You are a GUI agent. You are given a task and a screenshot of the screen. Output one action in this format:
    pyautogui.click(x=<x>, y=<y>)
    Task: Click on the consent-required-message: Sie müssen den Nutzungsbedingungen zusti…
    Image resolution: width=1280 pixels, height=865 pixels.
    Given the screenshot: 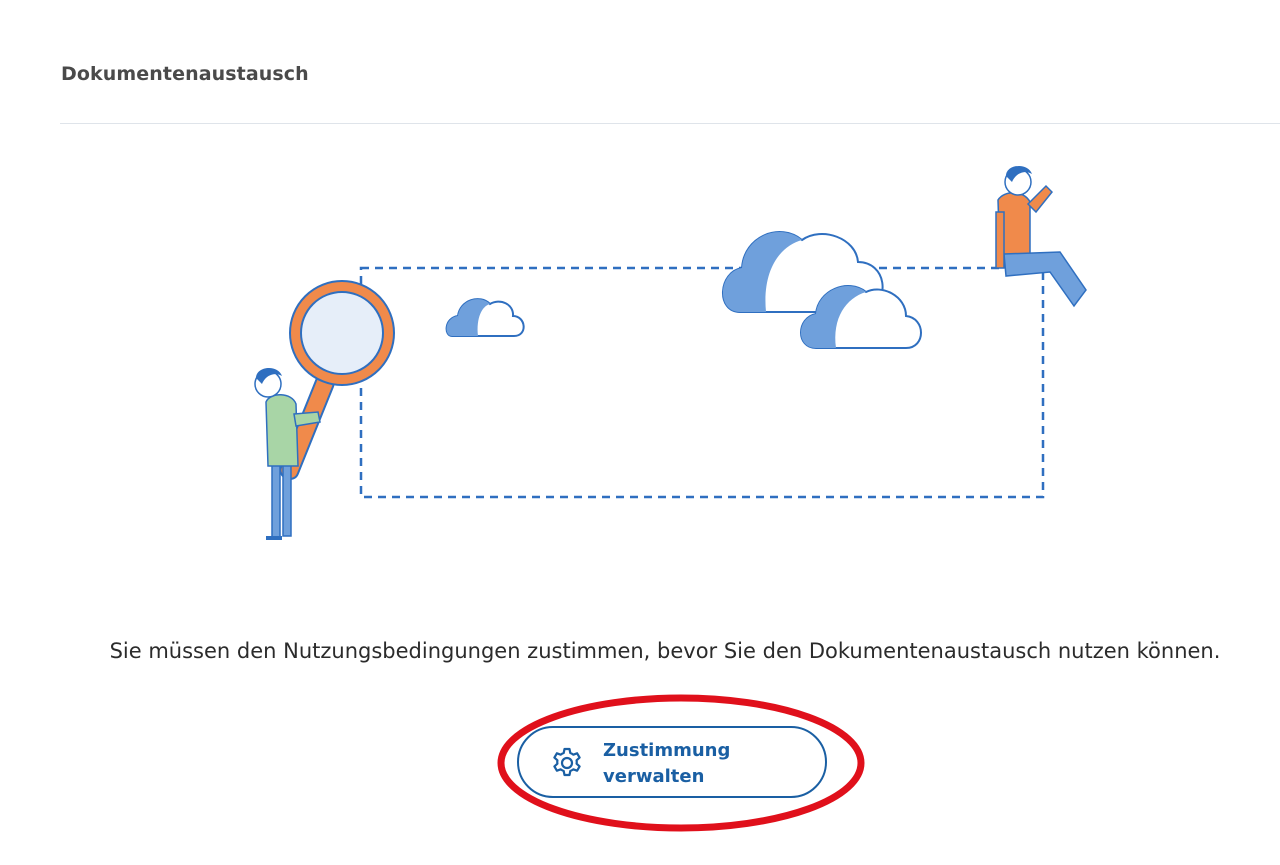 What is the action you would take?
    pyautogui.click(x=665, y=651)
    